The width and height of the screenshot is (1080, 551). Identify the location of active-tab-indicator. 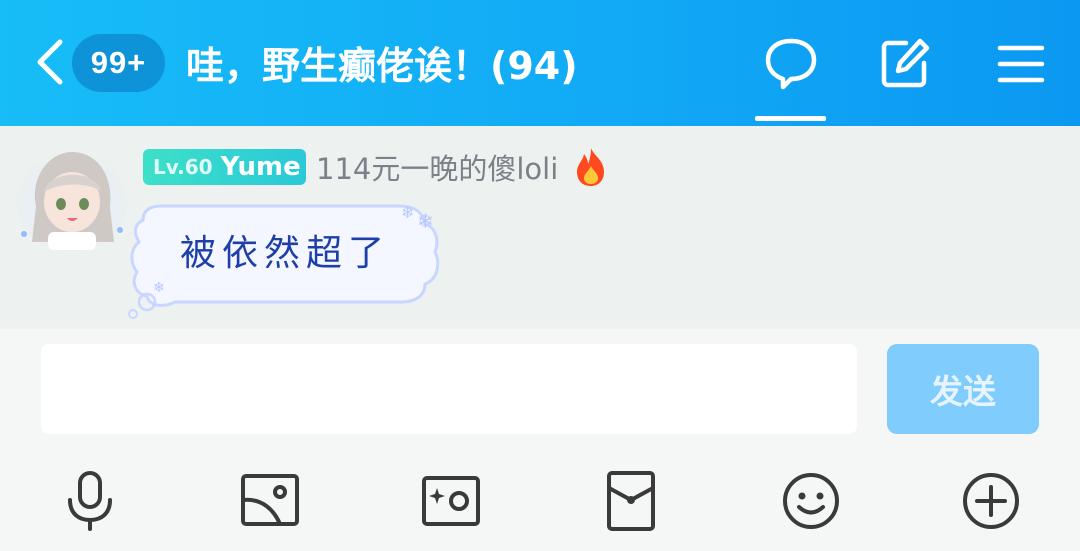
(790, 118).